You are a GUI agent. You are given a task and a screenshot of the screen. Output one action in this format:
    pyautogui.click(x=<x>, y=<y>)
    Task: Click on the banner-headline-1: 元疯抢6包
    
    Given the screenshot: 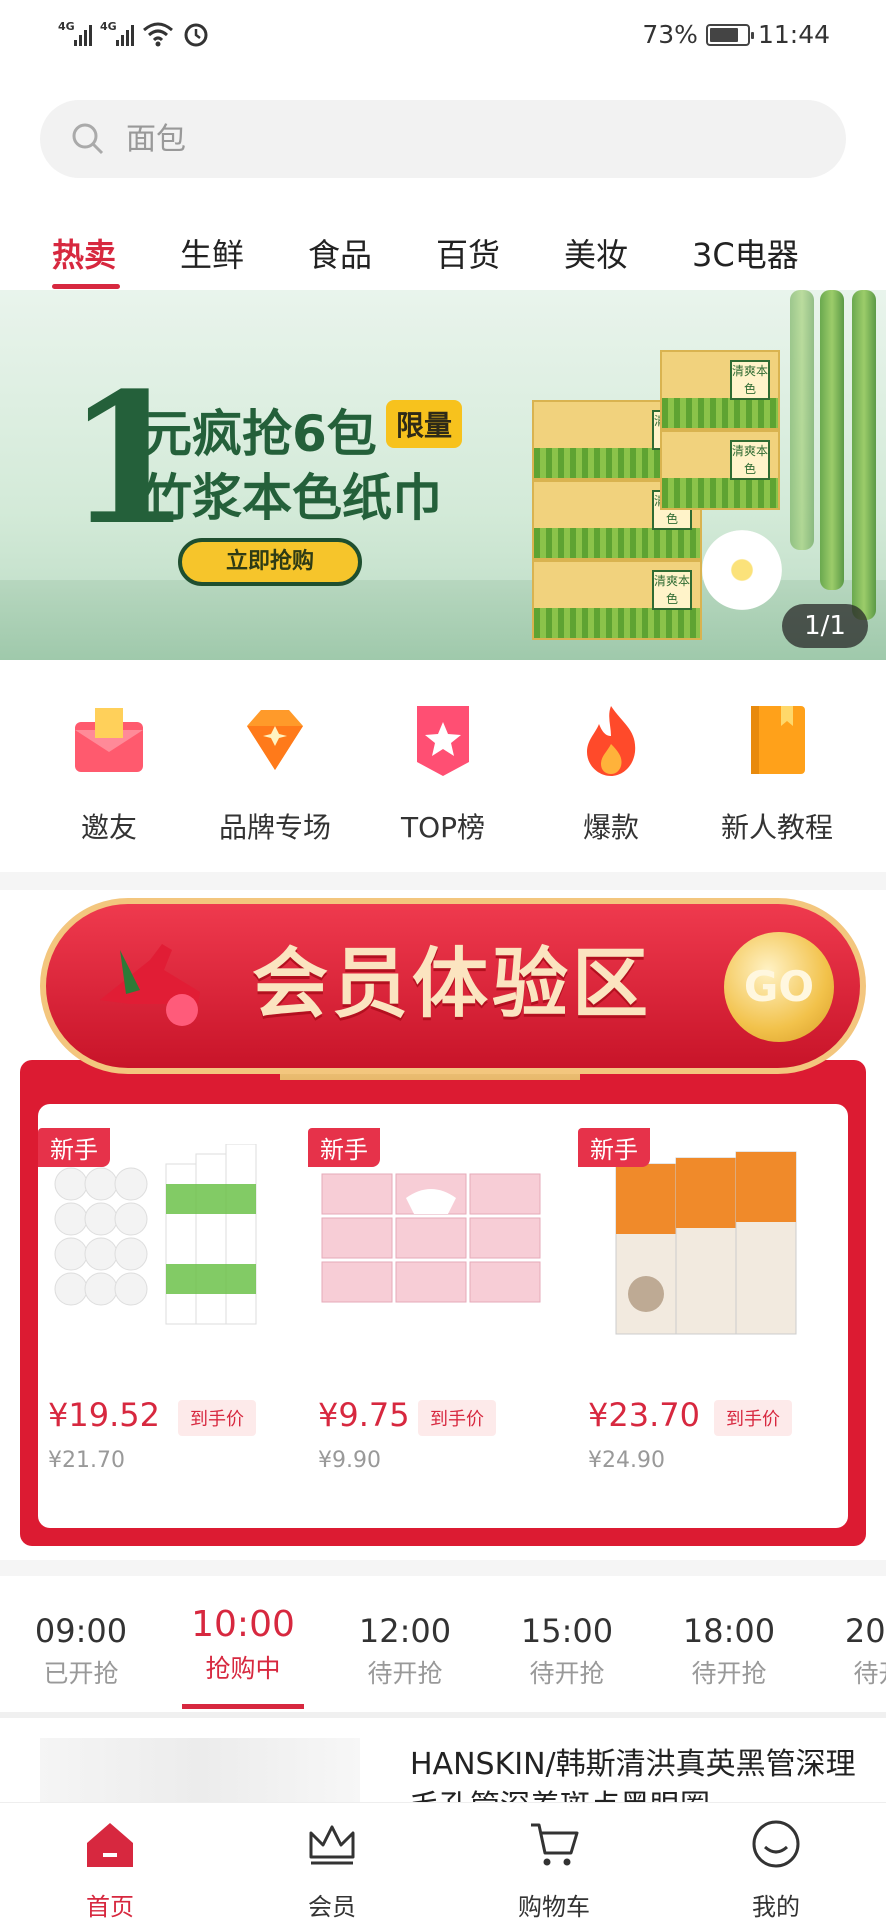 What is the action you would take?
    pyautogui.click(x=259, y=434)
    